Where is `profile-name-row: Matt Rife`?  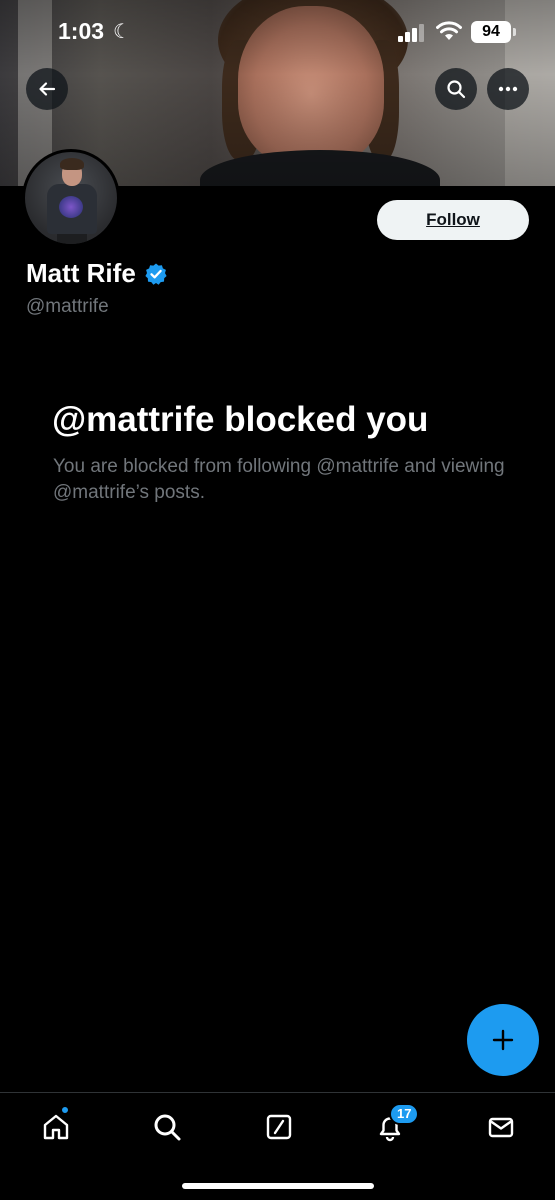
profile-name-row: Matt Rife is located at coordinates (97, 273).